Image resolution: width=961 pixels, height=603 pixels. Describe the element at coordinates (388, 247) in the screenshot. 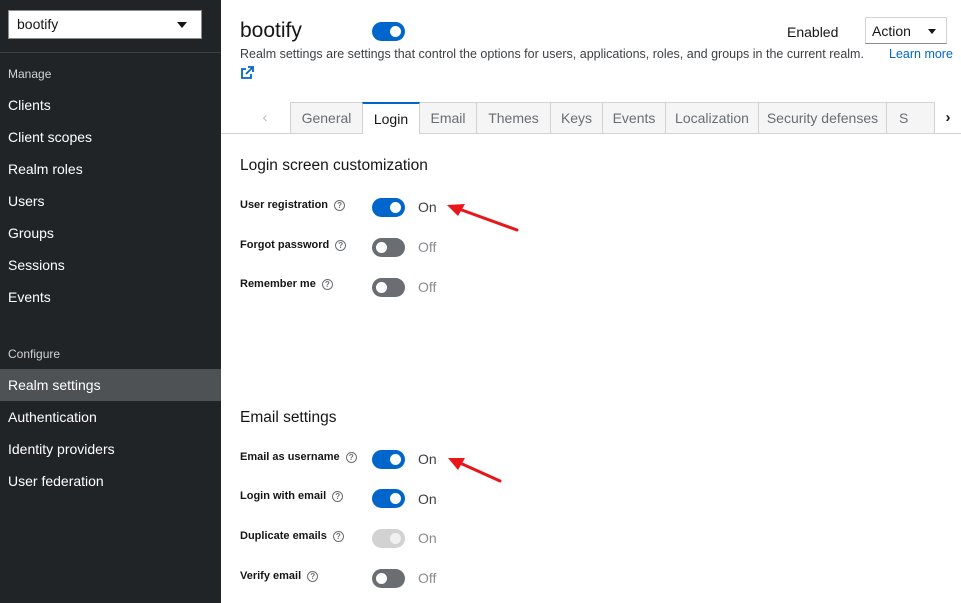

I see `forgot-password-toggle` at that location.